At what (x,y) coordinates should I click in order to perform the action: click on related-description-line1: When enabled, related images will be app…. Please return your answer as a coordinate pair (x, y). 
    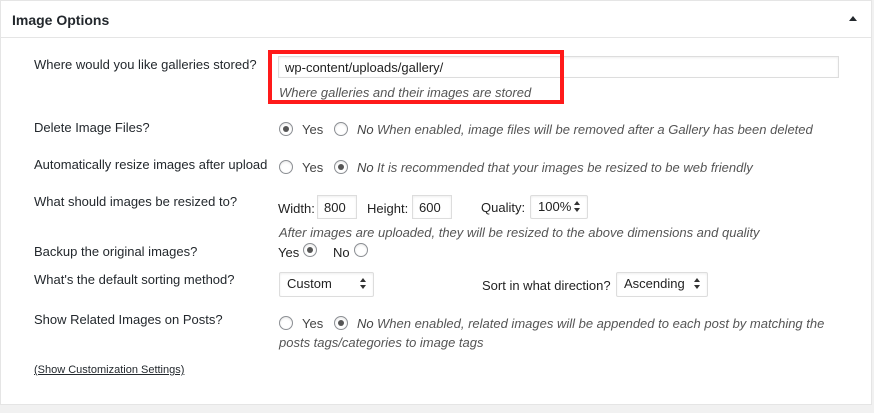
    Looking at the image, I should click on (601, 323).